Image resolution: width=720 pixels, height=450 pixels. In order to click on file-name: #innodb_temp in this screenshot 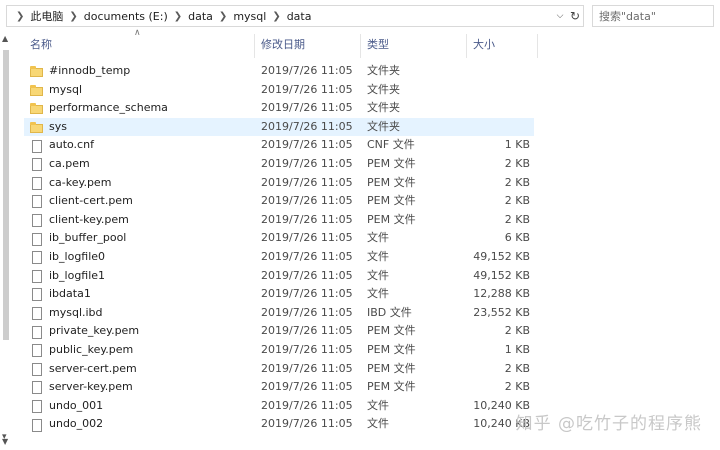, I will do `click(90, 70)`.